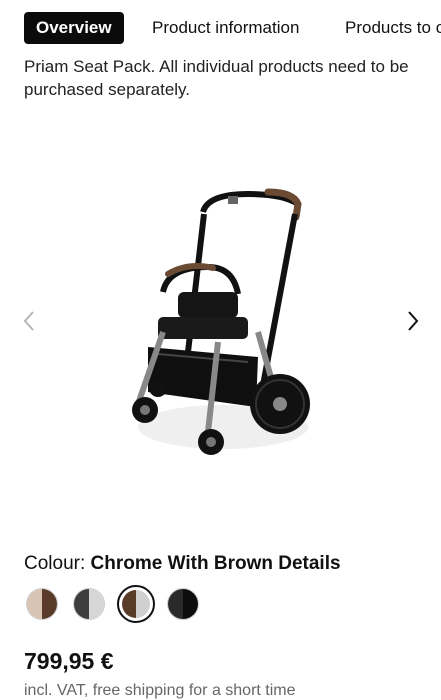 Image resolution: width=441 pixels, height=700 pixels. I want to click on swatch-matt-black, so click(89, 604).